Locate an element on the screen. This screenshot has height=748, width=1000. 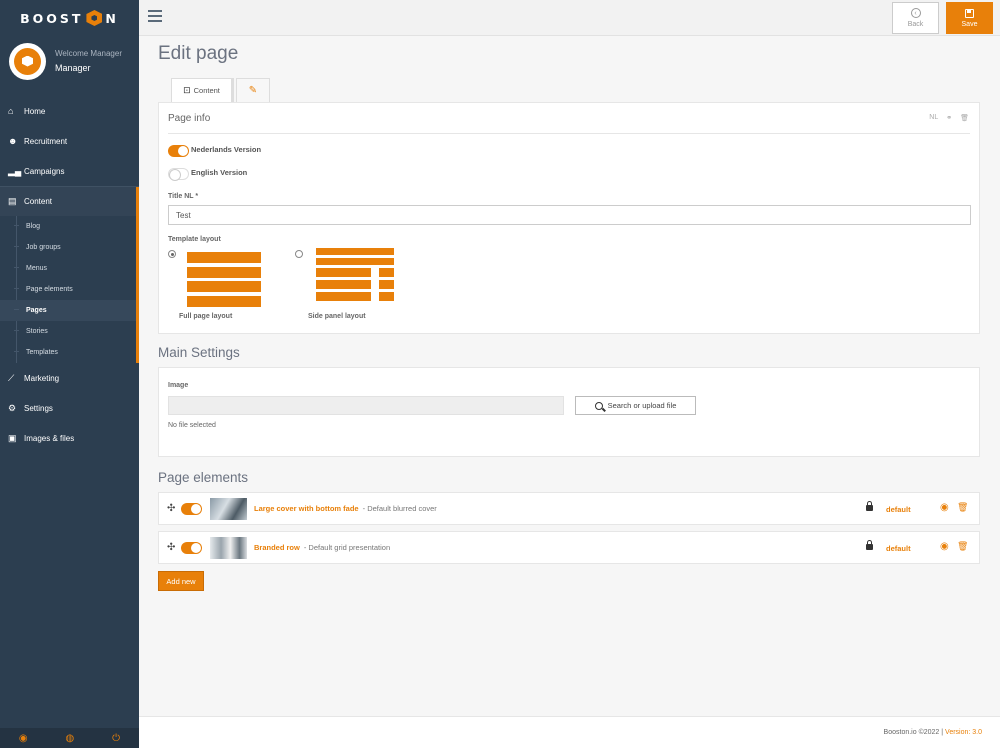
language-badge: NL is located at coordinates (934, 117).